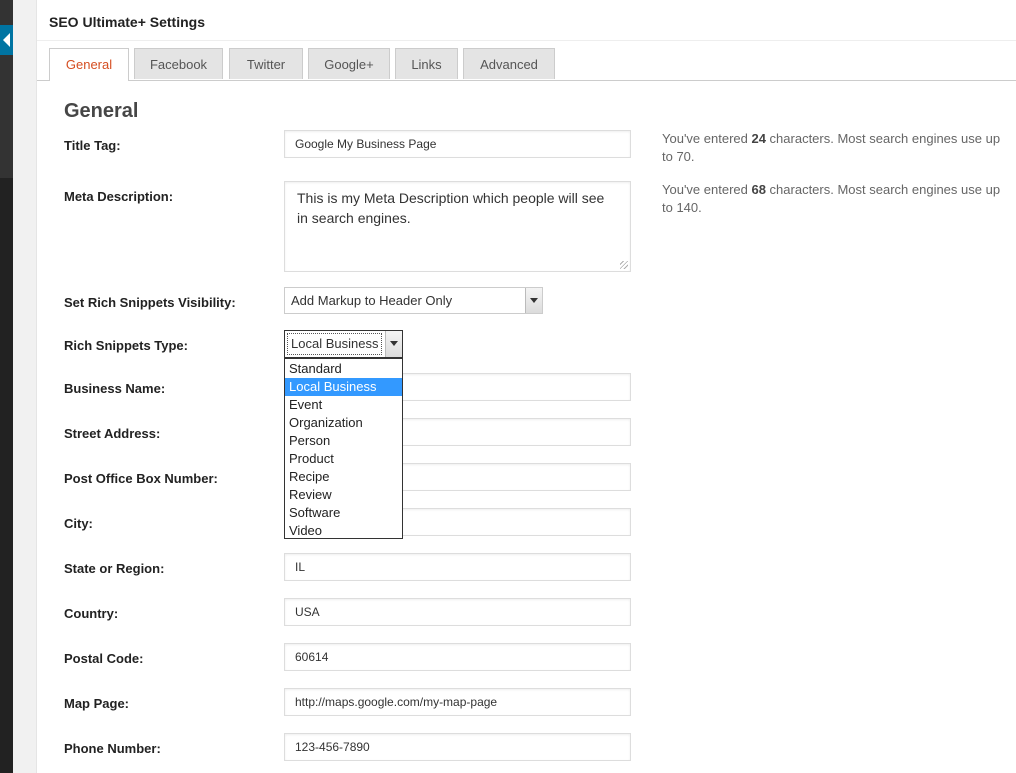  What do you see at coordinates (119, 196) in the screenshot?
I see `meta-description-label: Meta Description:` at bounding box center [119, 196].